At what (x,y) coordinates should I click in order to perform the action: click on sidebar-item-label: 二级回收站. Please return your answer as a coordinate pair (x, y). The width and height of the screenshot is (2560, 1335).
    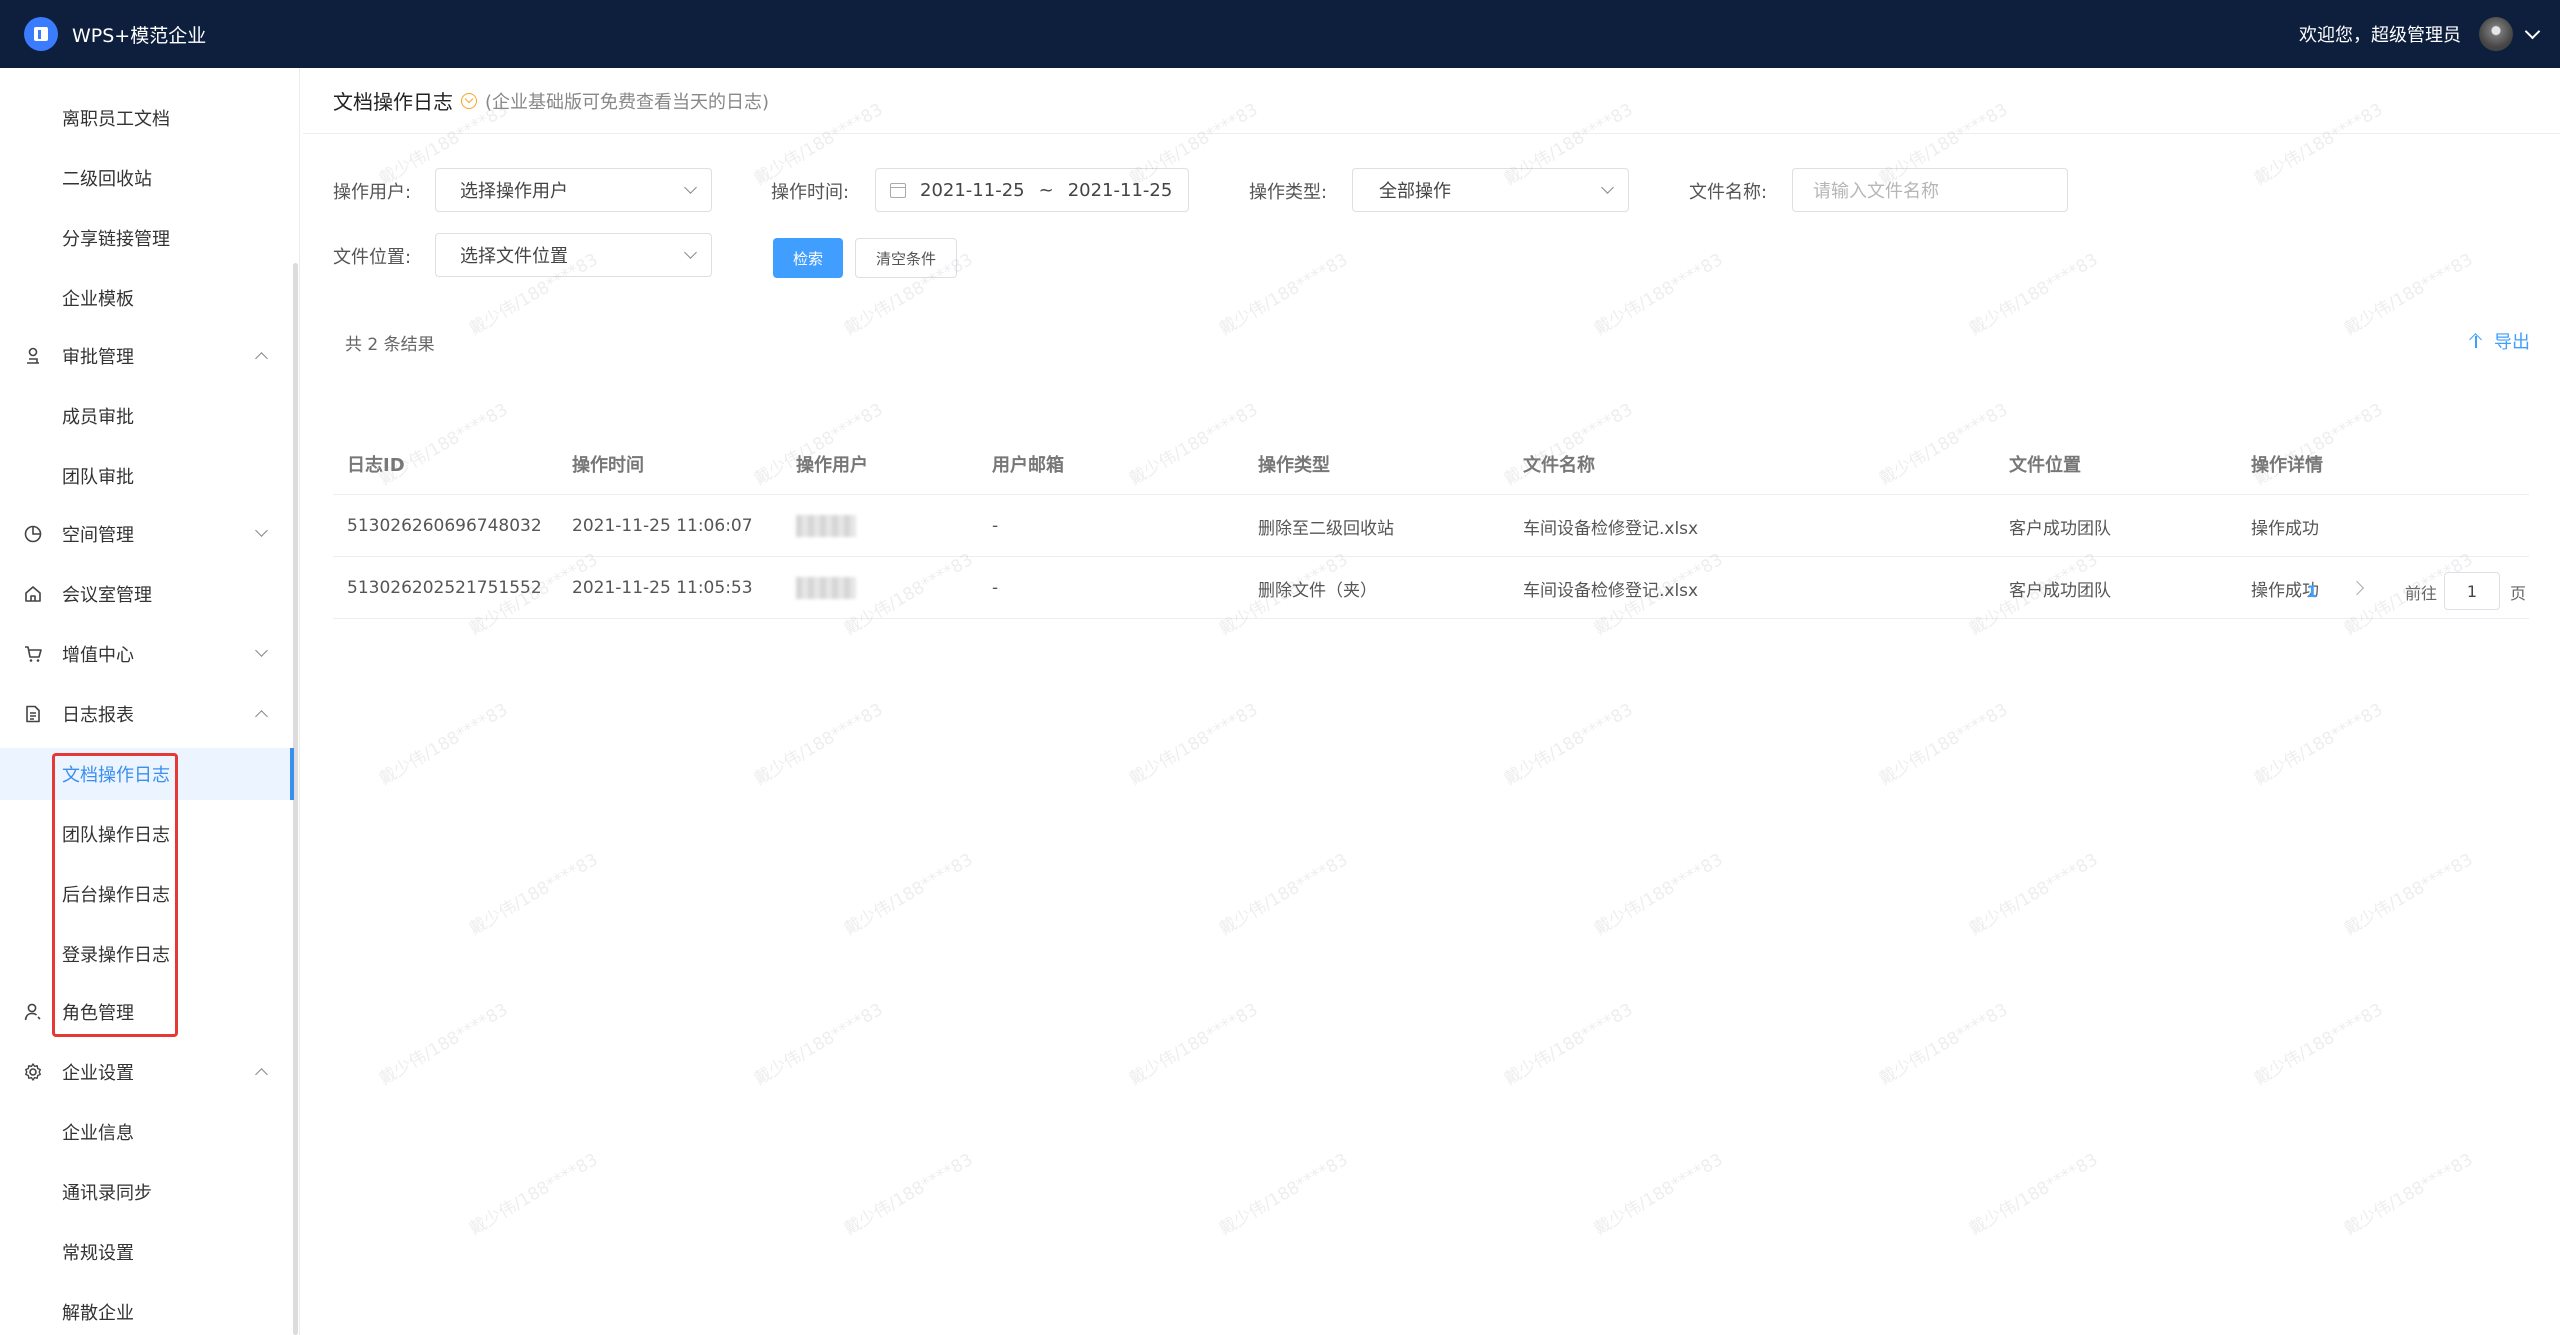
    Looking at the image, I should click on (107, 179).